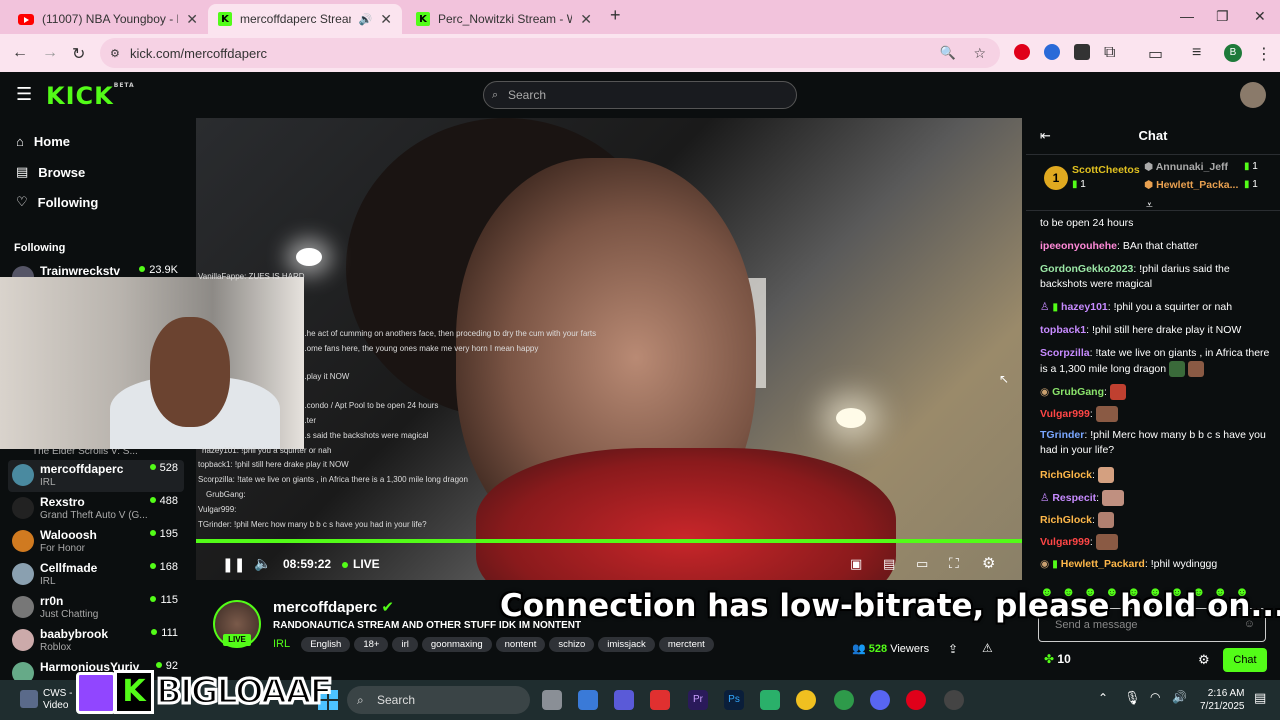  What do you see at coordinates (1179, 697) in the screenshot?
I see `volume-icon: 🔊` at bounding box center [1179, 697].